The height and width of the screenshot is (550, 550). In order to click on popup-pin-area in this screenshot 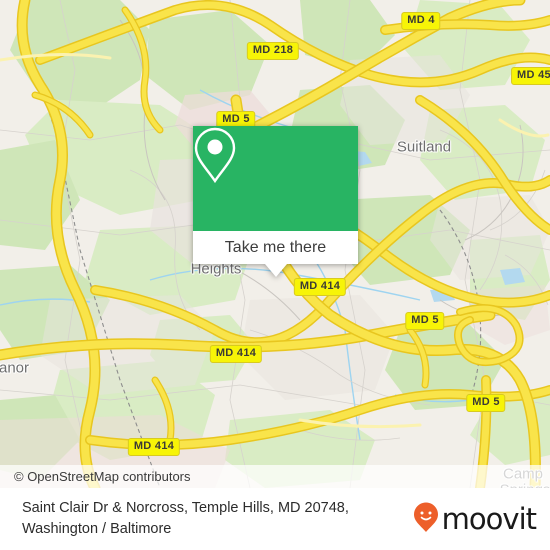, I will do `click(275, 178)`.